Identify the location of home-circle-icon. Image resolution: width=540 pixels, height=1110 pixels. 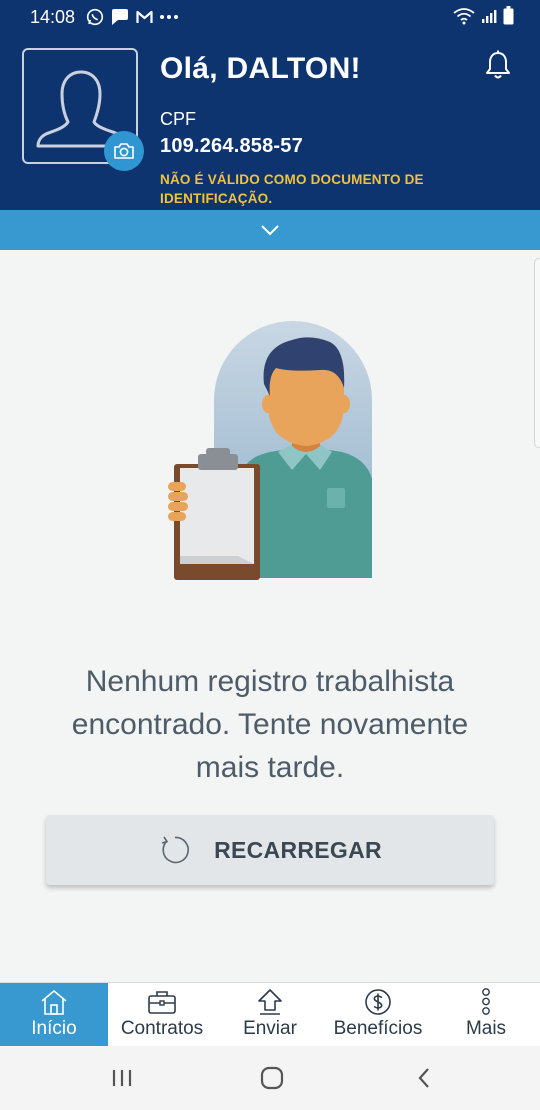
(272, 1078).